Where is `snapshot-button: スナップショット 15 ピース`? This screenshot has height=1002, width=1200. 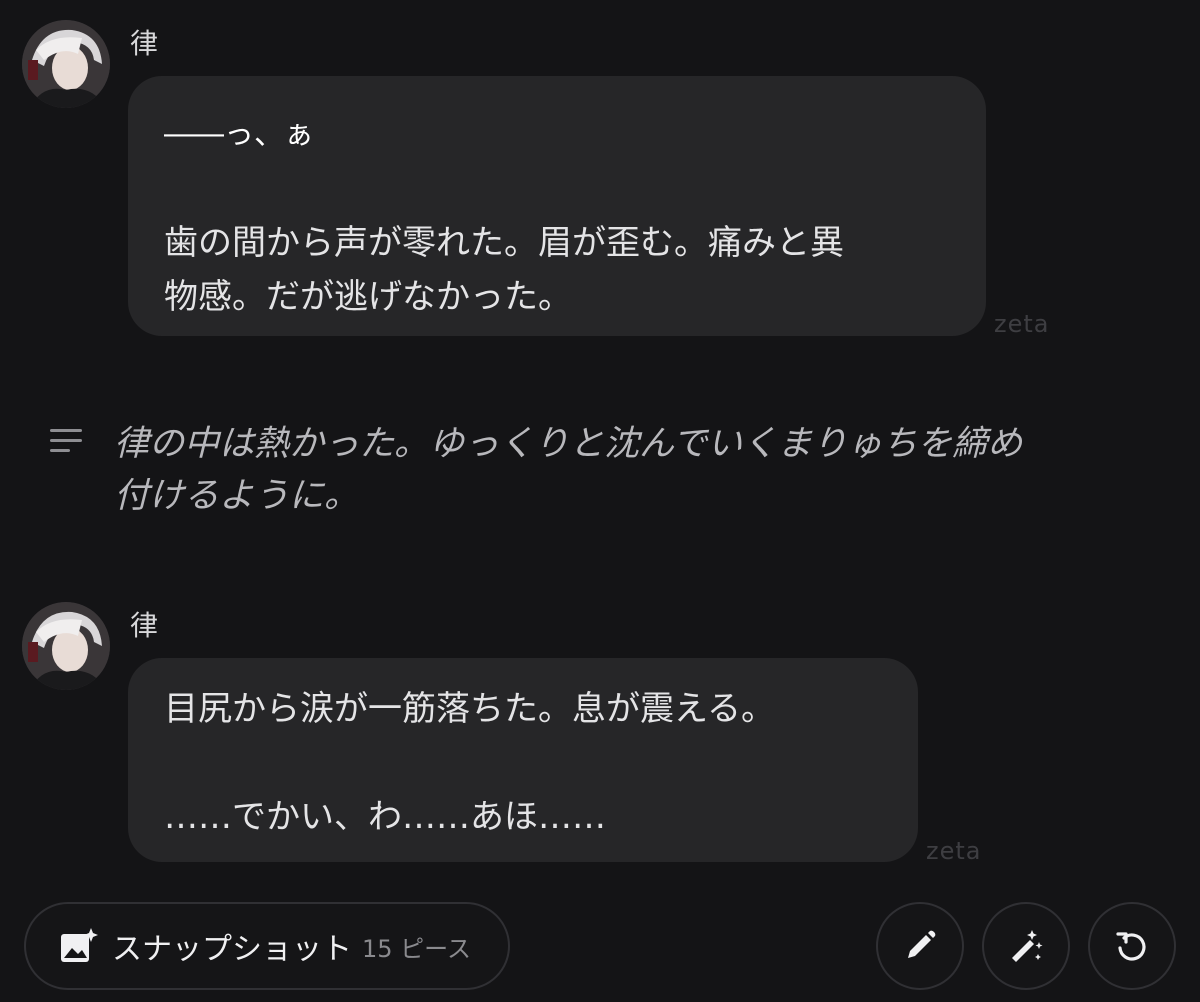 snapshot-button: スナップショット 15 ピース is located at coordinates (267, 946).